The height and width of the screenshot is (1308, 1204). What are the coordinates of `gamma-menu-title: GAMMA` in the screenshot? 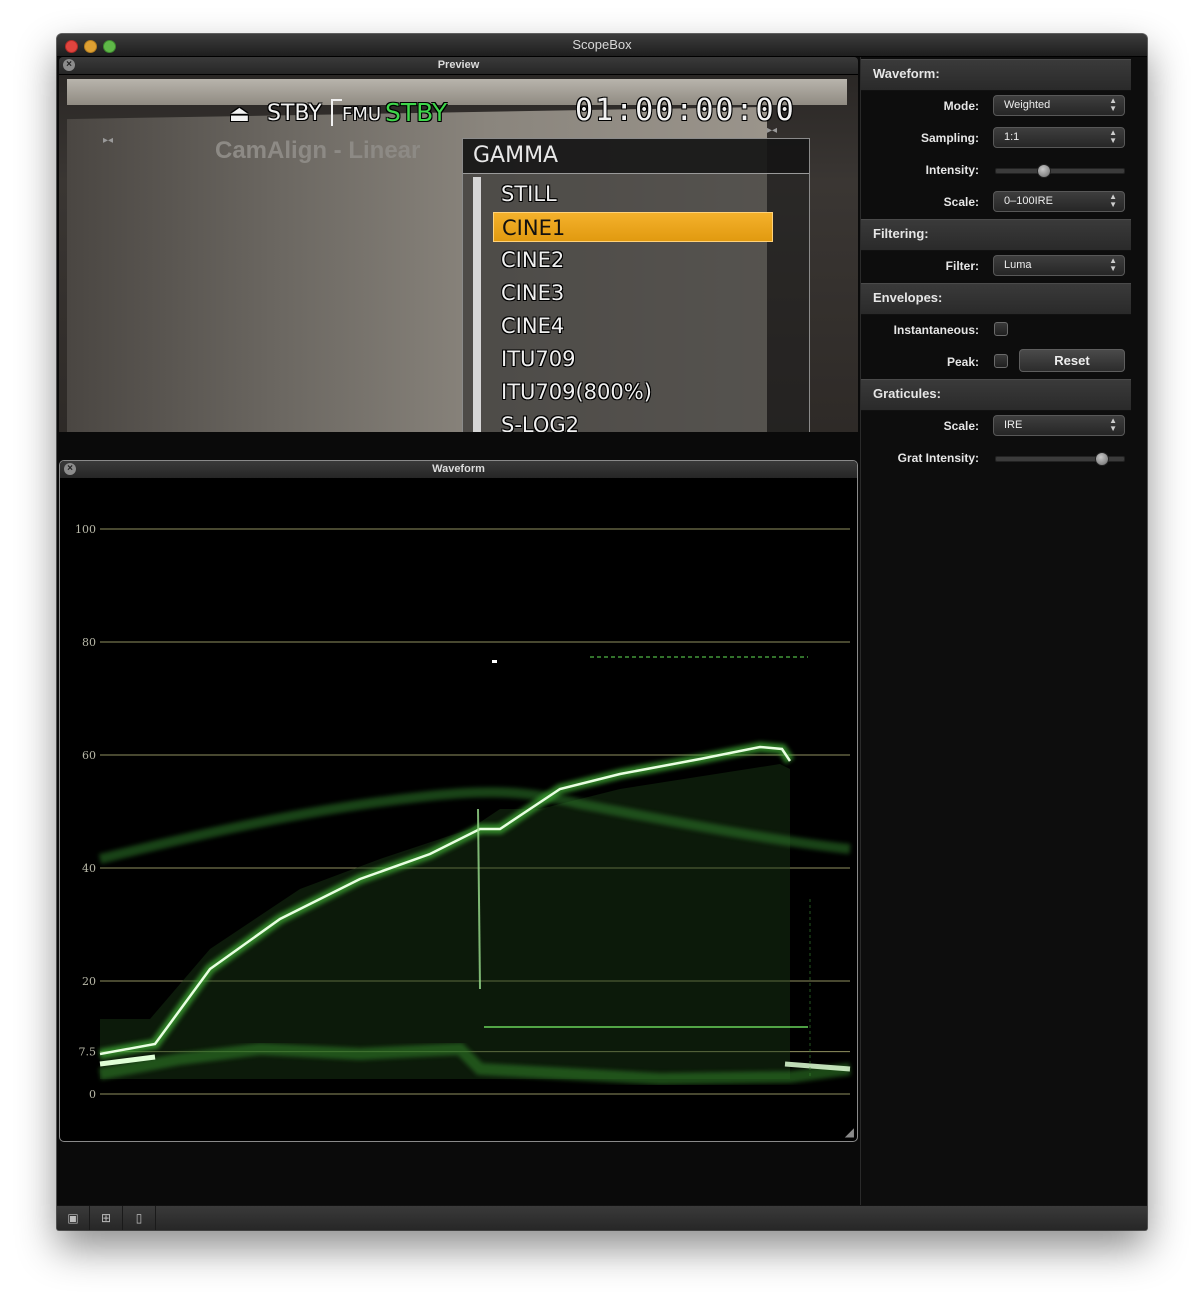 It's located at (516, 155).